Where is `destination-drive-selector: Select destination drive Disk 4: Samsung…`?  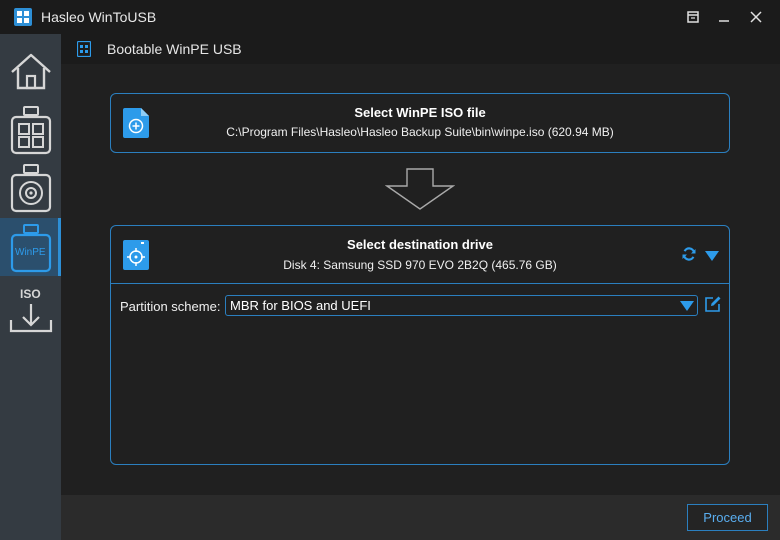 destination-drive-selector: Select destination drive Disk 4: Samsung… is located at coordinates (420, 255).